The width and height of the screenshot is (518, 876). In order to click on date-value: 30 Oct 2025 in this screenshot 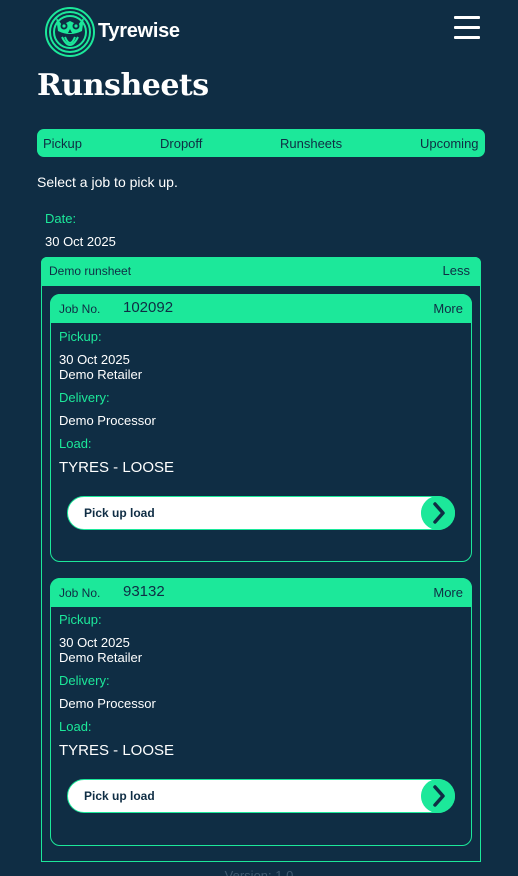, I will do `click(80, 241)`.